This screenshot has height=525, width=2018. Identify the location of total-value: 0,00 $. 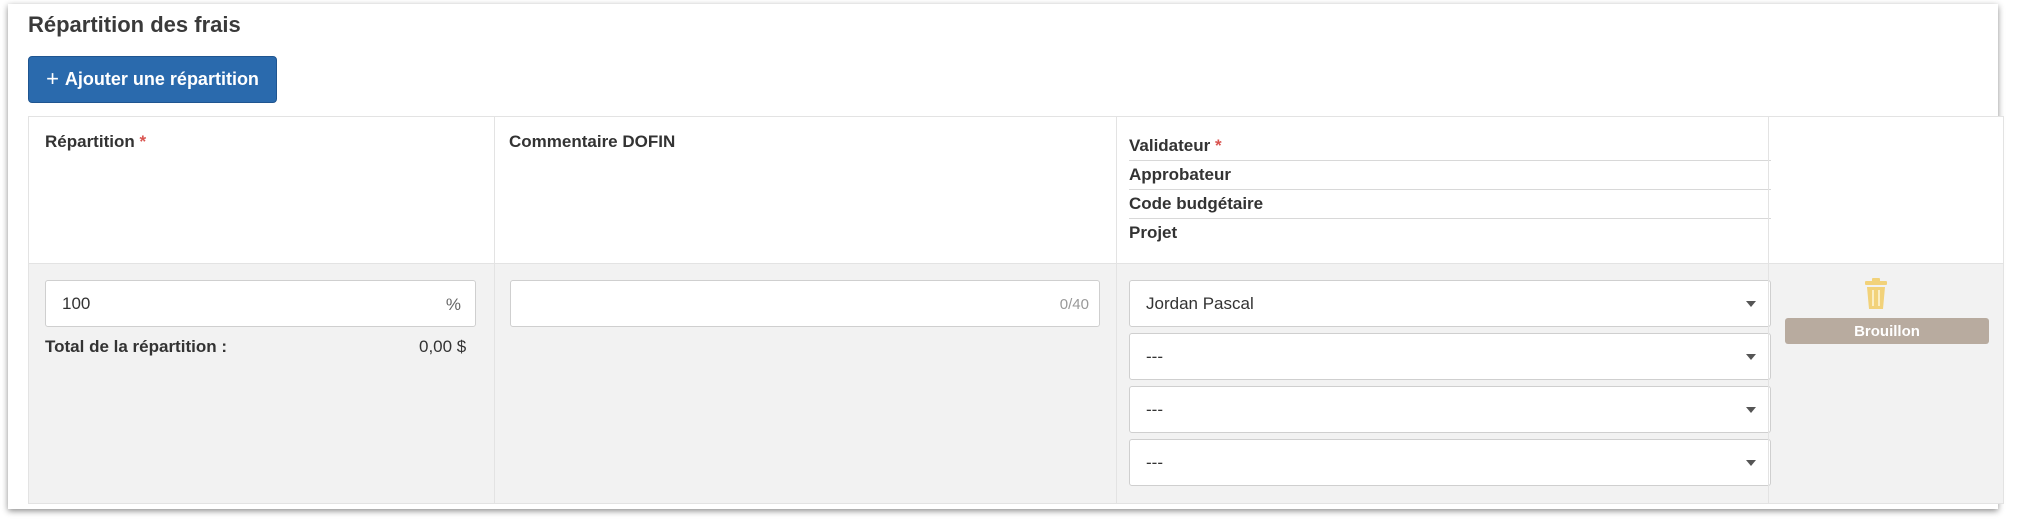
(443, 346).